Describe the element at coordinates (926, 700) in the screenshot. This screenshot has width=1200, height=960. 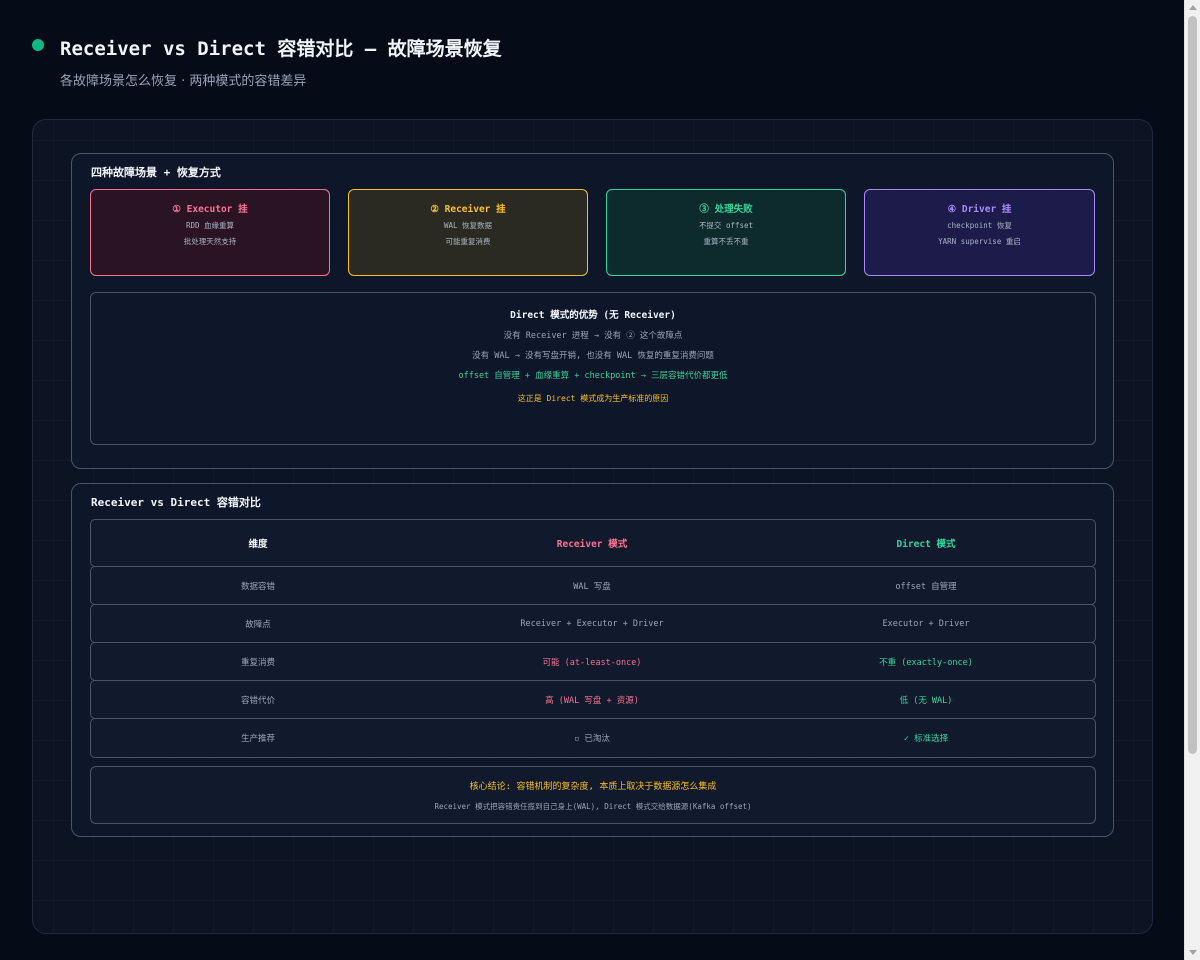
I see `table-cell-direct: 低 (无 WAL)` at that location.